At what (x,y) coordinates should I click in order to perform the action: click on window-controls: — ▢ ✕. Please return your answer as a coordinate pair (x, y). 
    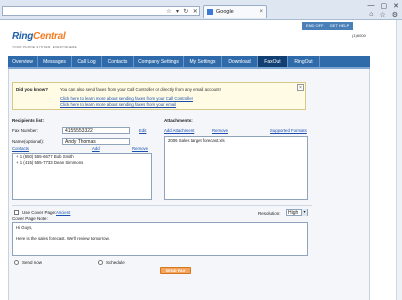
    Looking at the image, I should click on (384, 6).